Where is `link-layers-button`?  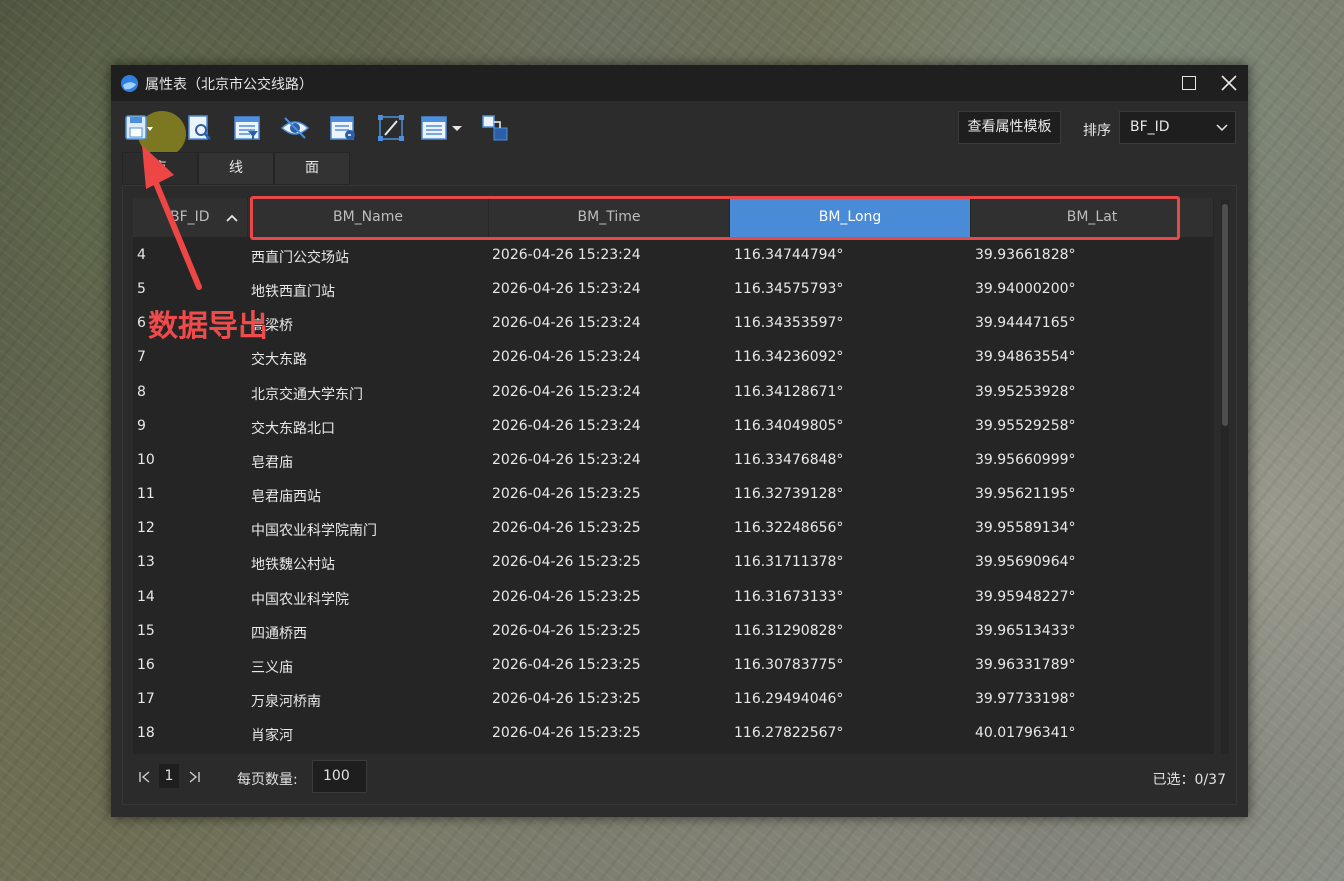
link-layers-button is located at coordinates (495, 128).